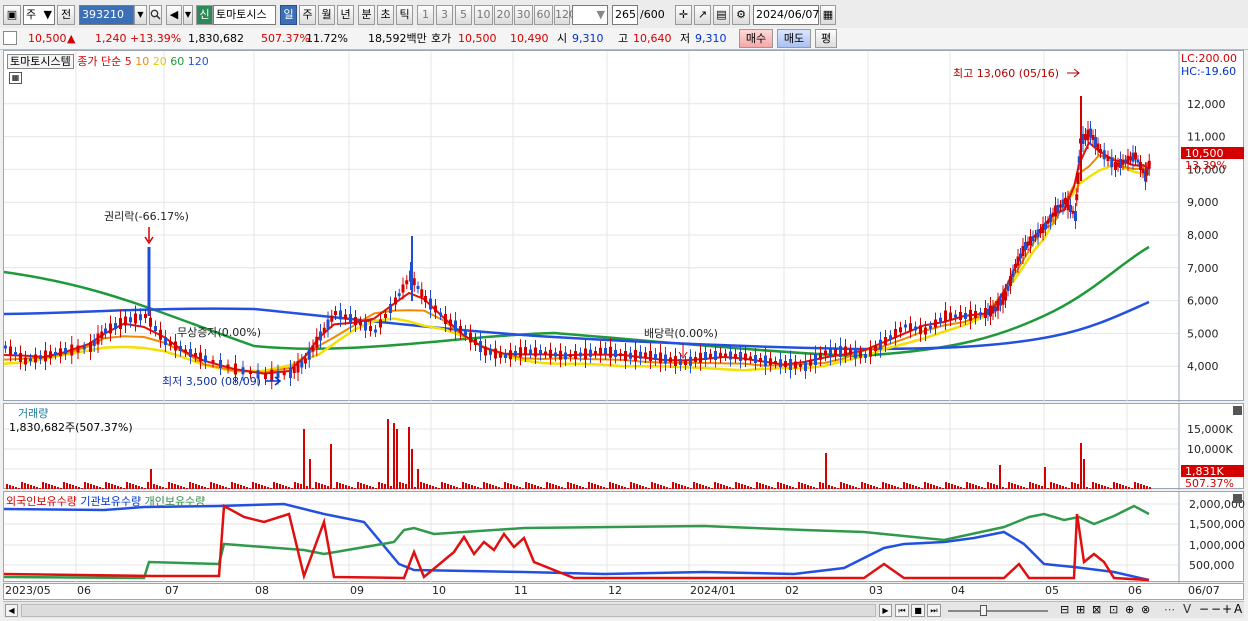 The image size is (1248, 621). What do you see at coordinates (1145, 609) in the screenshot?
I see `lock-icon: ⊗` at bounding box center [1145, 609].